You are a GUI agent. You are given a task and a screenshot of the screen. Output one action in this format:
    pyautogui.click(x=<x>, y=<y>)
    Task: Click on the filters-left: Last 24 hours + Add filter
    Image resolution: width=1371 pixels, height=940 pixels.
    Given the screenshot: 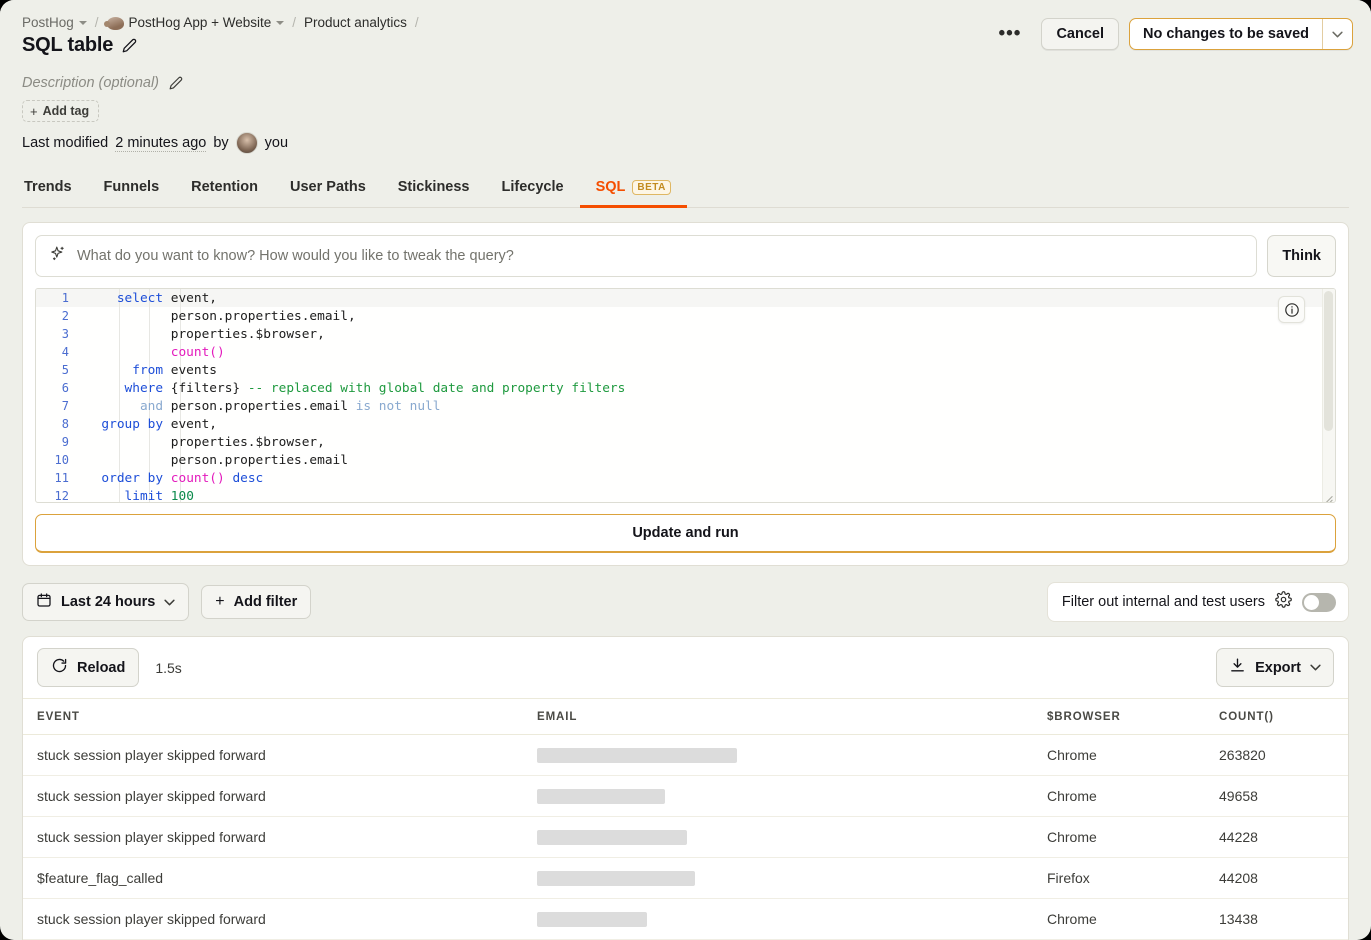 What is the action you would take?
    pyautogui.click(x=167, y=602)
    